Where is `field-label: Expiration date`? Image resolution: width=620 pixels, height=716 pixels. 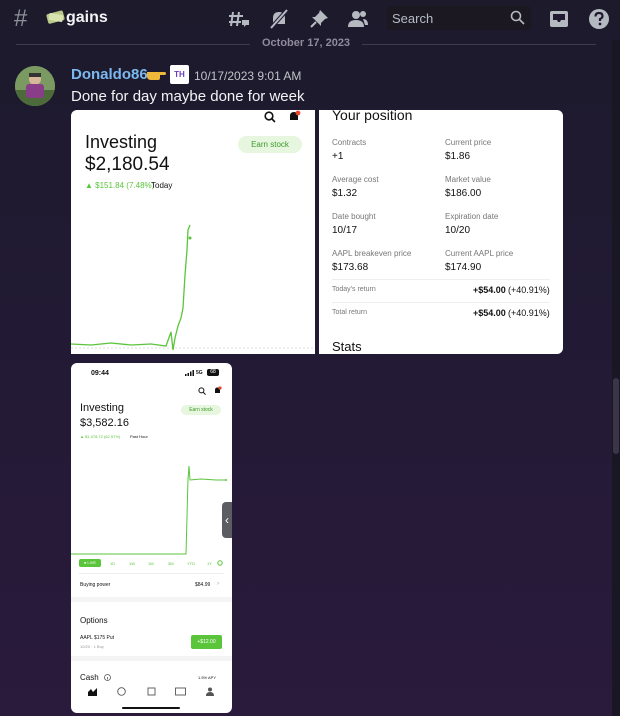
field-label: Expiration date is located at coordinates (472, 216).